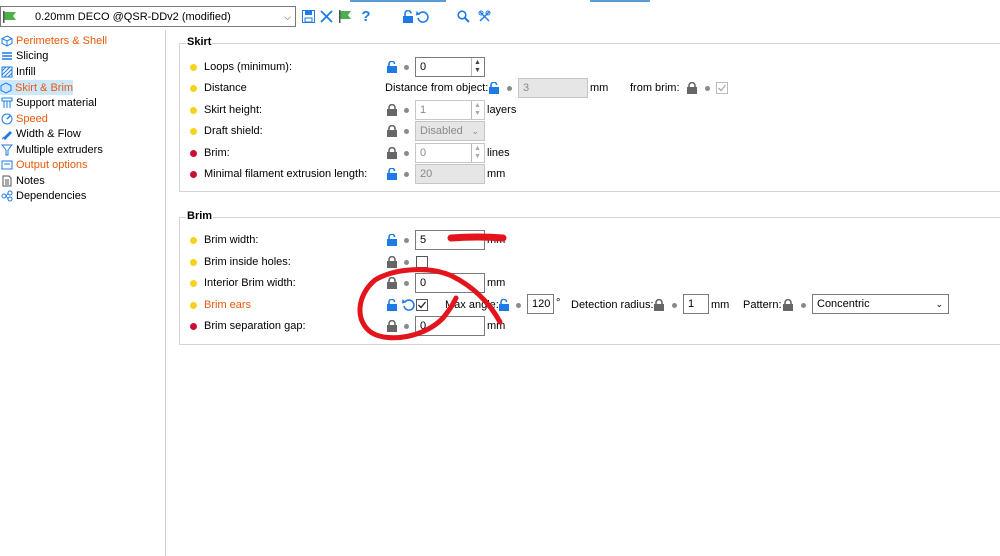 This screenshot has width=1000, height=556. I want to click on save-icon, so click(308, 16).